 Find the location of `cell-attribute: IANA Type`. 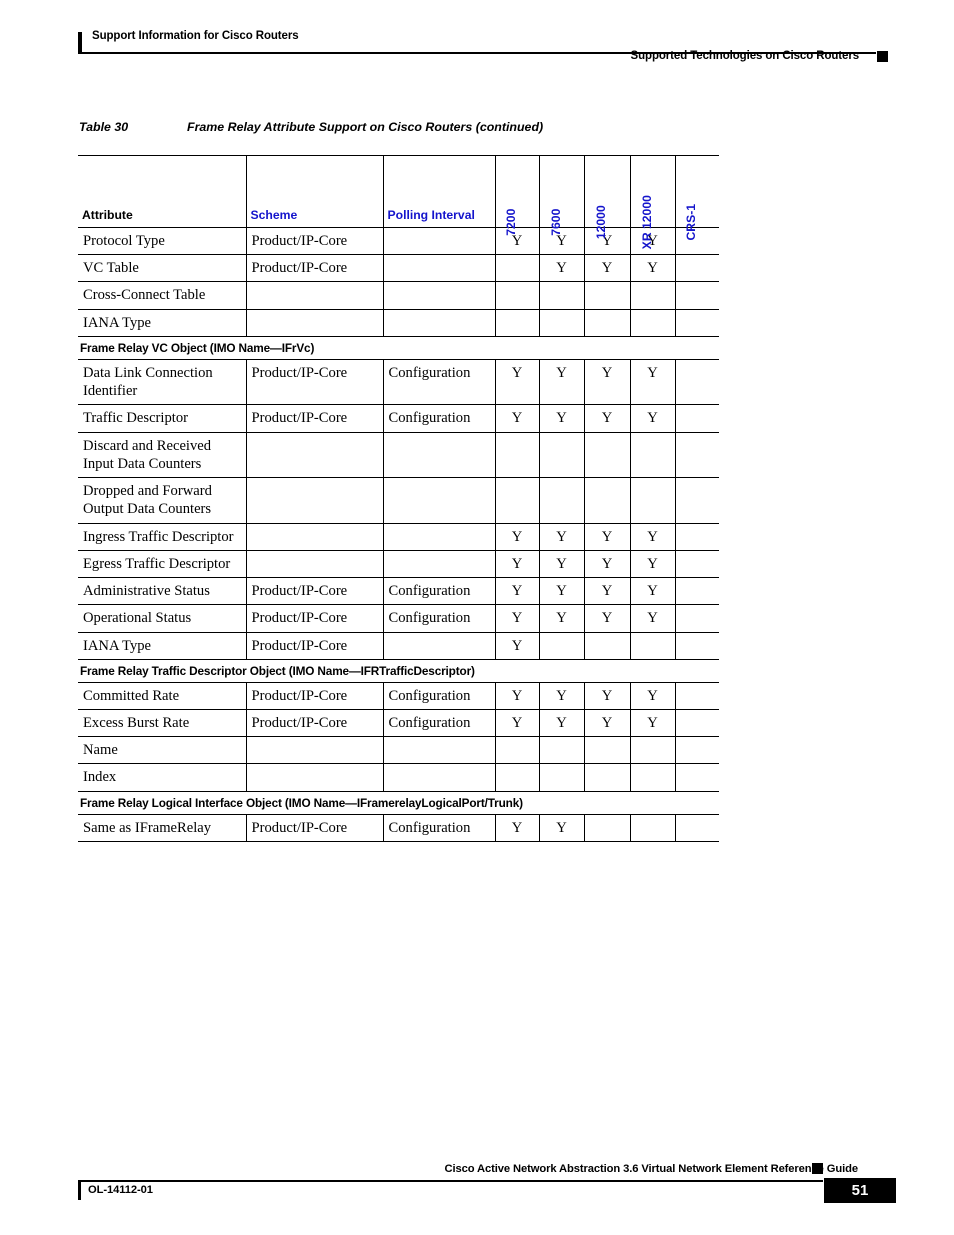

cell-attribute: IANA Type is located at coordinates (162, 323).